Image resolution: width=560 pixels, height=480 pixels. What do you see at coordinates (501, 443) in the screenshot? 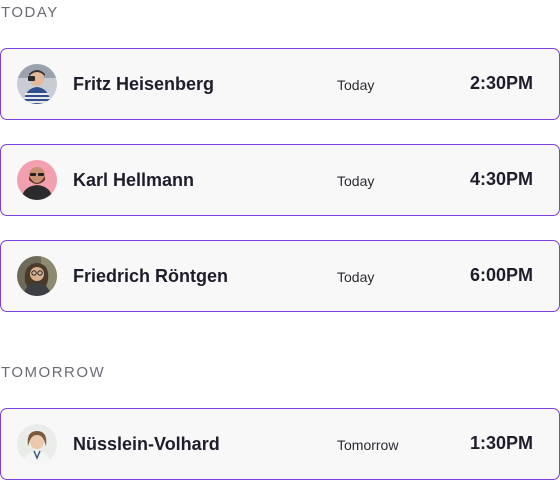
I see `appointment-time: 1:30PM` at bounding box center [501, 443].